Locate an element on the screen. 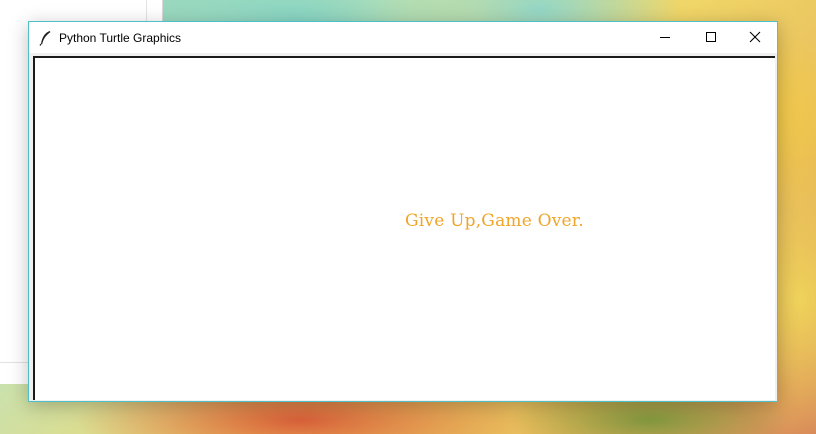 The width and height of the screenshot is (816, 434). minimize-icon is located at coordinates (665, 37).